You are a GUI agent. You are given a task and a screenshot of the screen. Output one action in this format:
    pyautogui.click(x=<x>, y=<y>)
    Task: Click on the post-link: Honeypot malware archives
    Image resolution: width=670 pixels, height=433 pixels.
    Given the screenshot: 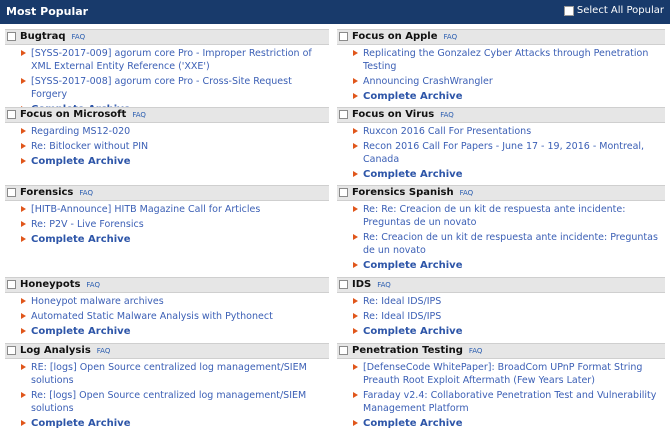 What is the action you would take?
    pyautogui.click(x=167, y=301)
    